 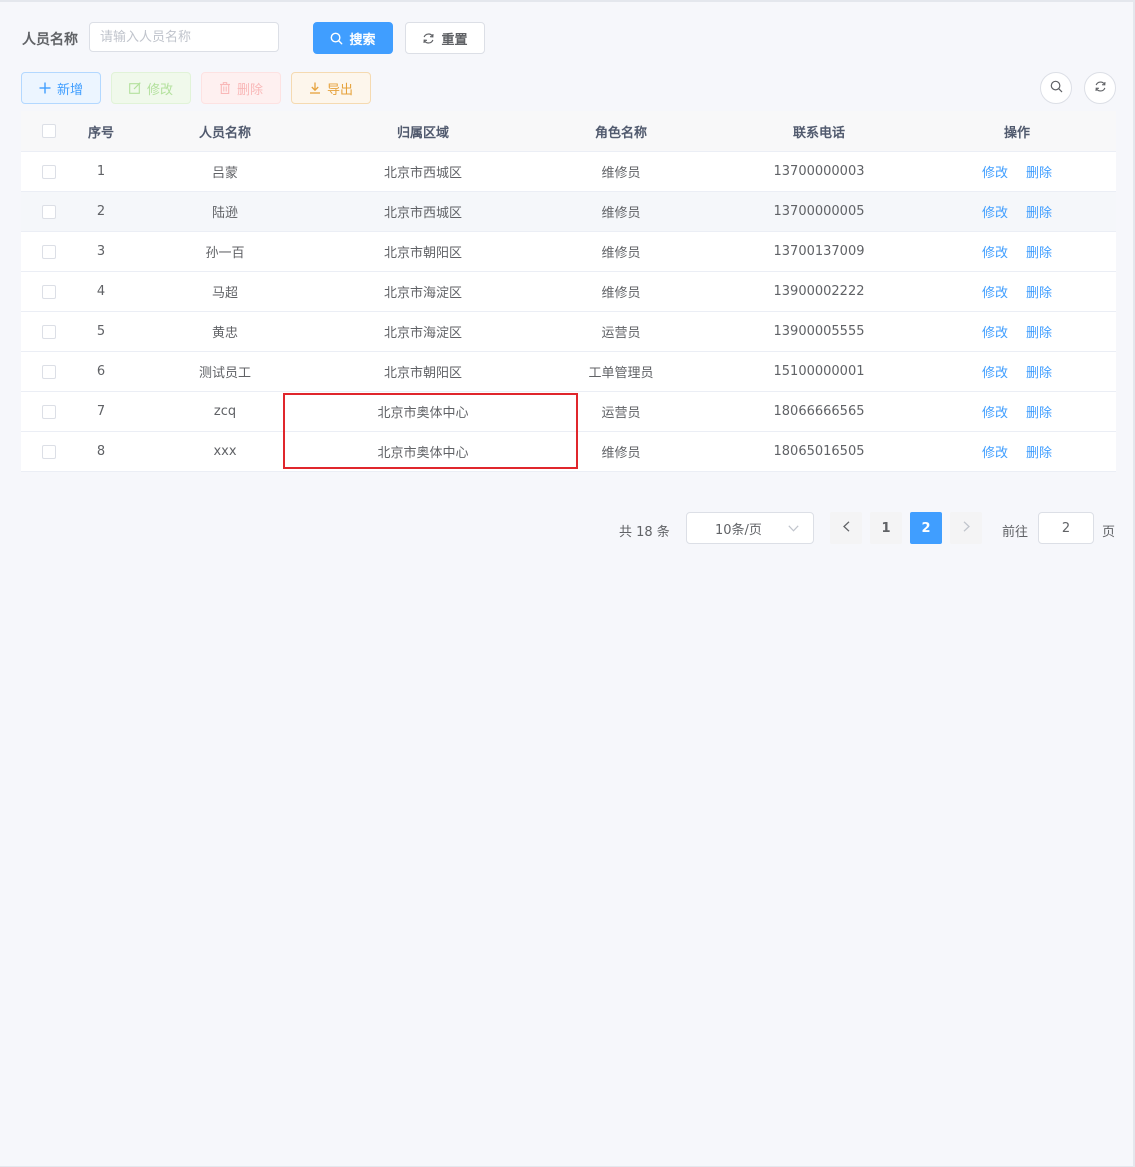 I want to click on cell-phone: 13900005555, so click(x=819, y=331).